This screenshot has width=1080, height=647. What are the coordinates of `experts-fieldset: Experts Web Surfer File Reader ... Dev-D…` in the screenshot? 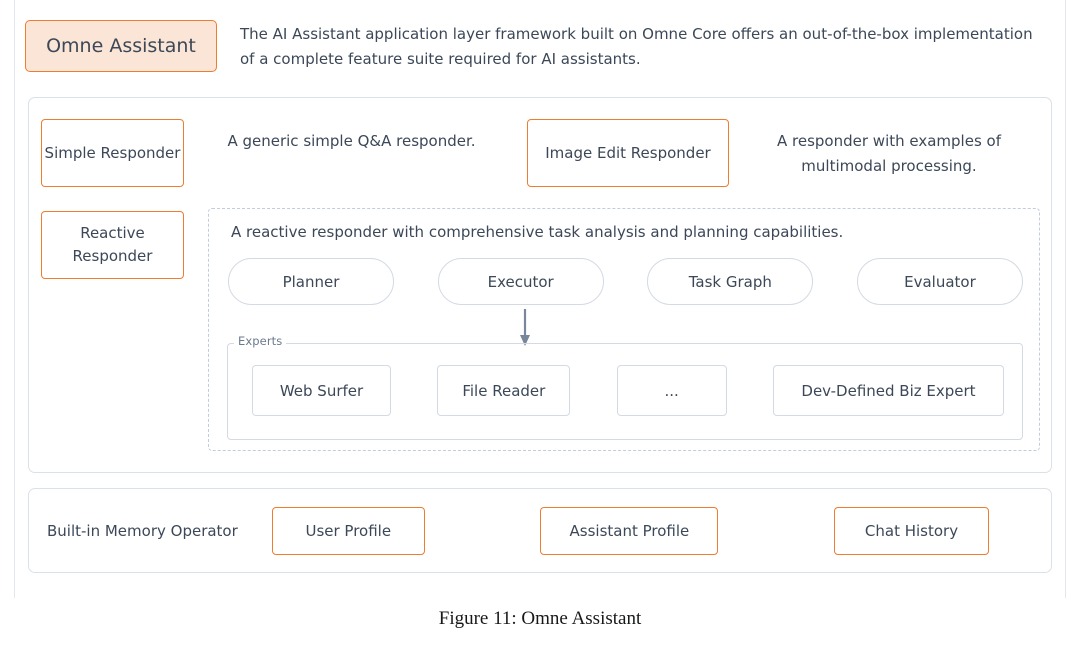 It's located at (625, 387).